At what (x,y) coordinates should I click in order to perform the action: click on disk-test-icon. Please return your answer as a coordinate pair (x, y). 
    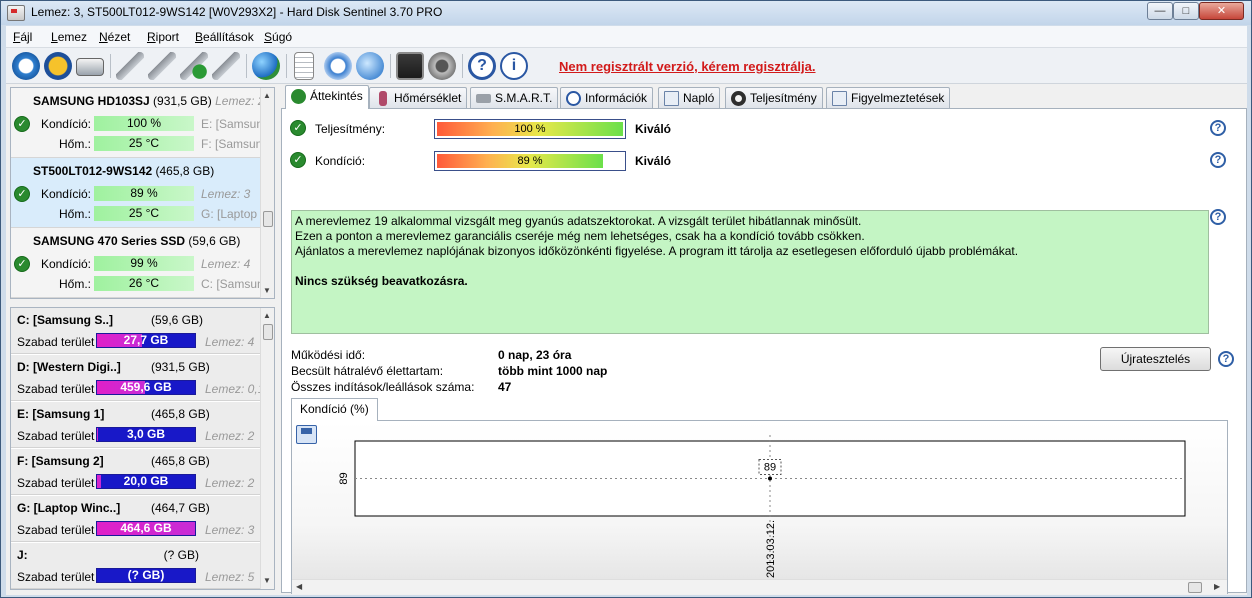
    Looking at the image, I should click on (130, 66).